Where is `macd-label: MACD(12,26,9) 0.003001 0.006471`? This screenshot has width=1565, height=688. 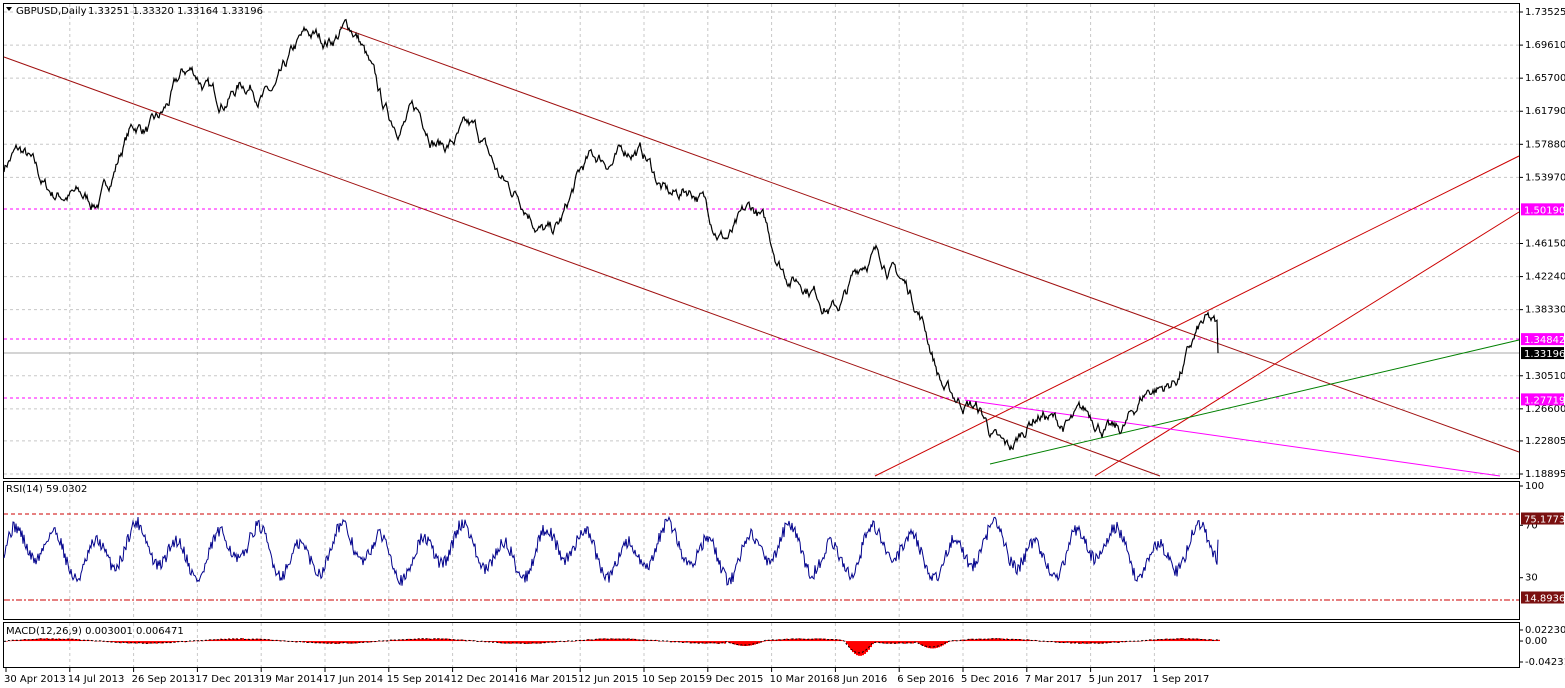 macd-label: MACD(12,26,9) 0.003001 0.006471 is located at coordinates (95, 631).